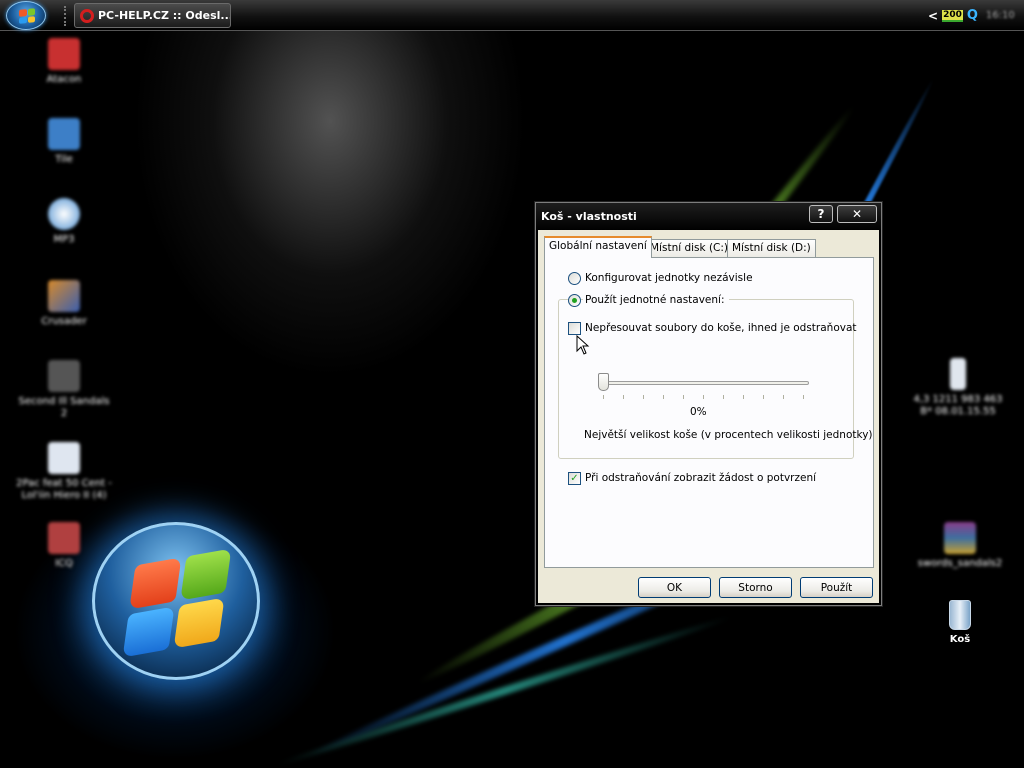  I want to click on help-button: ?, so click(821, 214).